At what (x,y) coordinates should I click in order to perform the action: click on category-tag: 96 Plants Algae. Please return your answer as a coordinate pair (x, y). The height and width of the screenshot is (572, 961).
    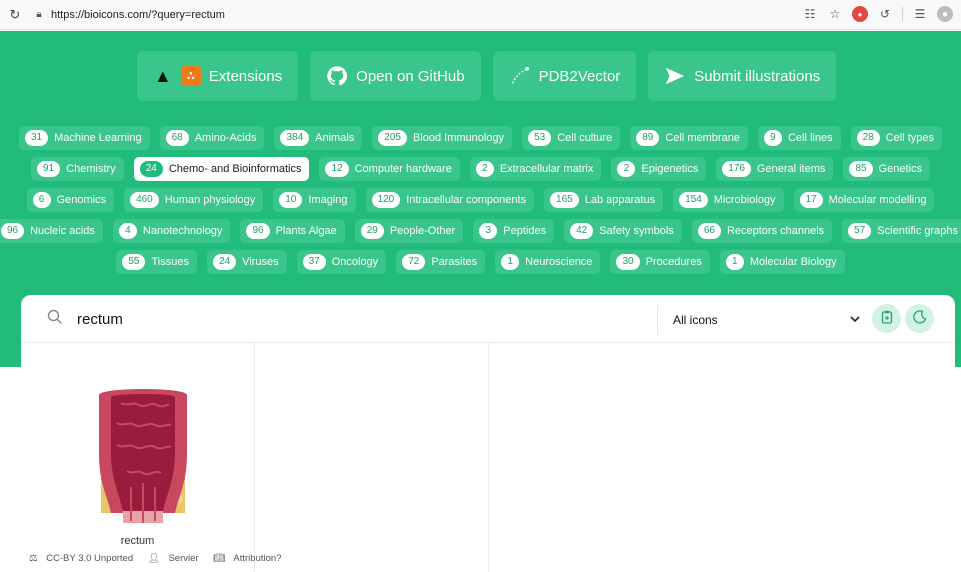
    Looking at the image, I should click on (292, 231).